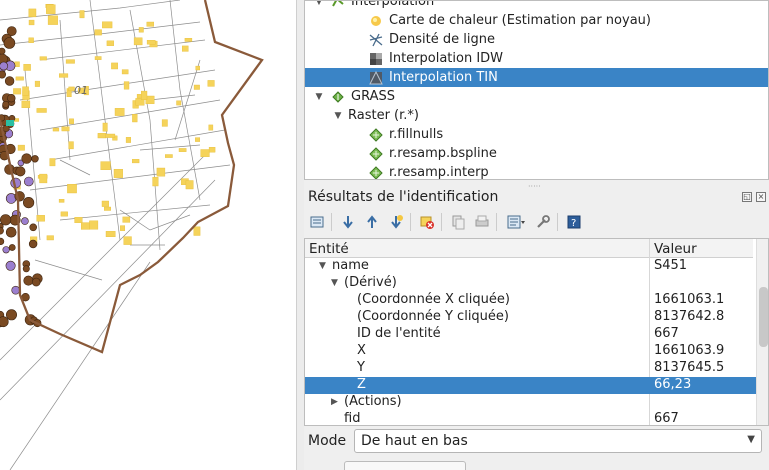 This screenshot has height=470, width=769. What do you see at coordinates (427, 222) in the screenshot?
I see `clear-results-icon` at bounding box center [427, 222].